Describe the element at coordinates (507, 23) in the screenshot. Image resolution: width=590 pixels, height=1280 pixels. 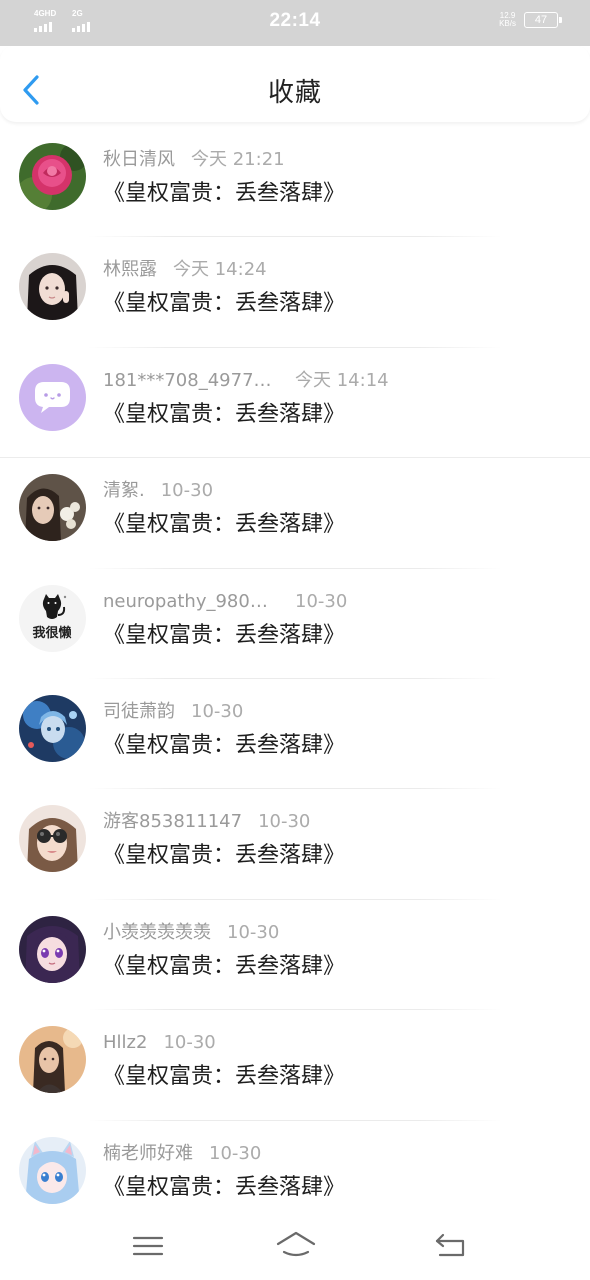
I see `network-speed-unit: KB/s` at that location.